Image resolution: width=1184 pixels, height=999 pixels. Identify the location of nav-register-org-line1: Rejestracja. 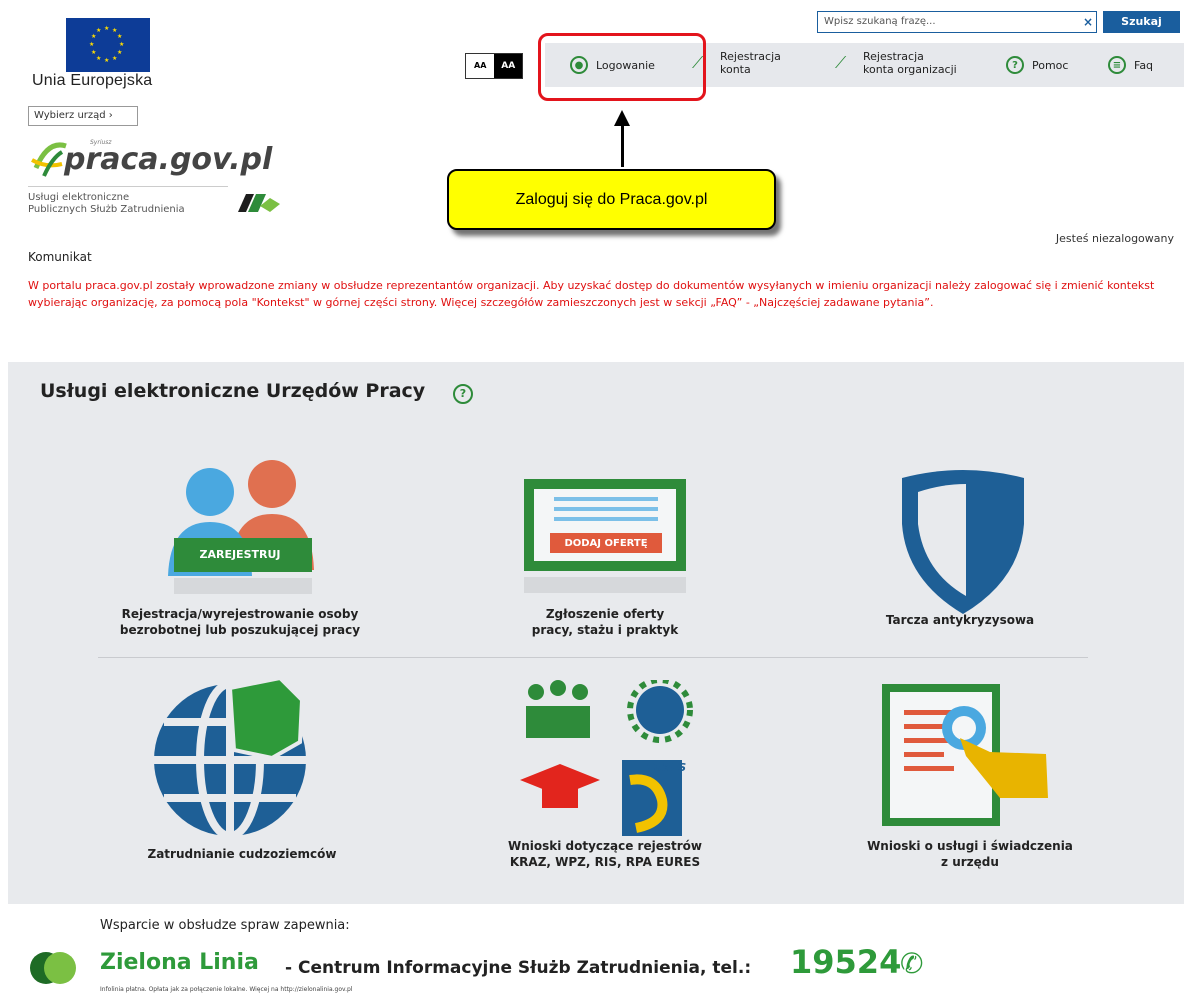
(893, 56).